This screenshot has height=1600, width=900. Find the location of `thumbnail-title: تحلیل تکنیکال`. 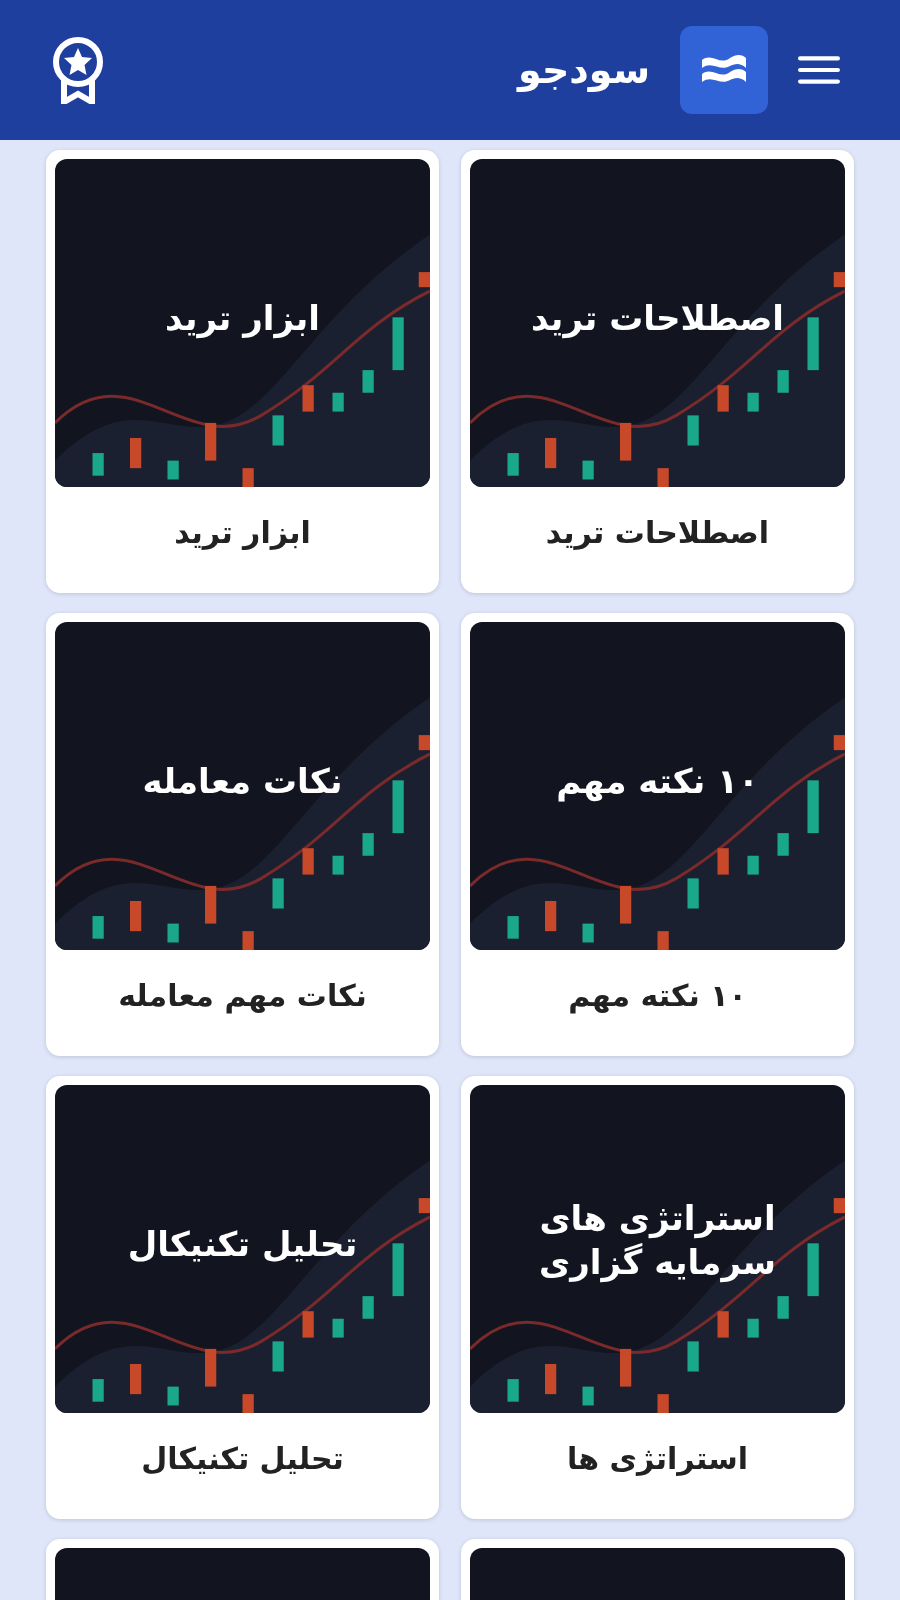

thumbnail-title: تحلیل تکنیکال is located at coordinates (242, 1245).